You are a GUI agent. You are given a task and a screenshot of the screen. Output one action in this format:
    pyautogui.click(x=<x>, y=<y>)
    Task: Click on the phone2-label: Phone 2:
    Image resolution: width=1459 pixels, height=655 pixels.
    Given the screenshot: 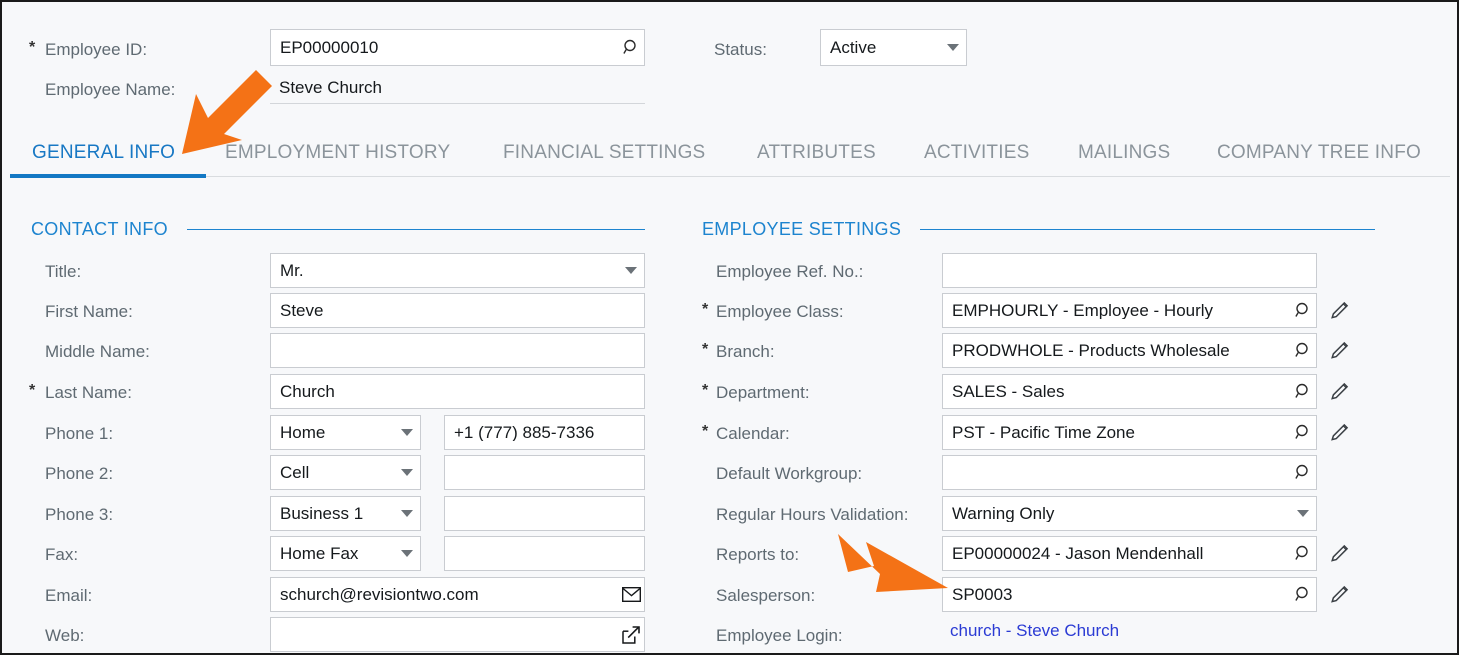 What is the action you would take?
    pyautogui.click(x=79, y=473)
    